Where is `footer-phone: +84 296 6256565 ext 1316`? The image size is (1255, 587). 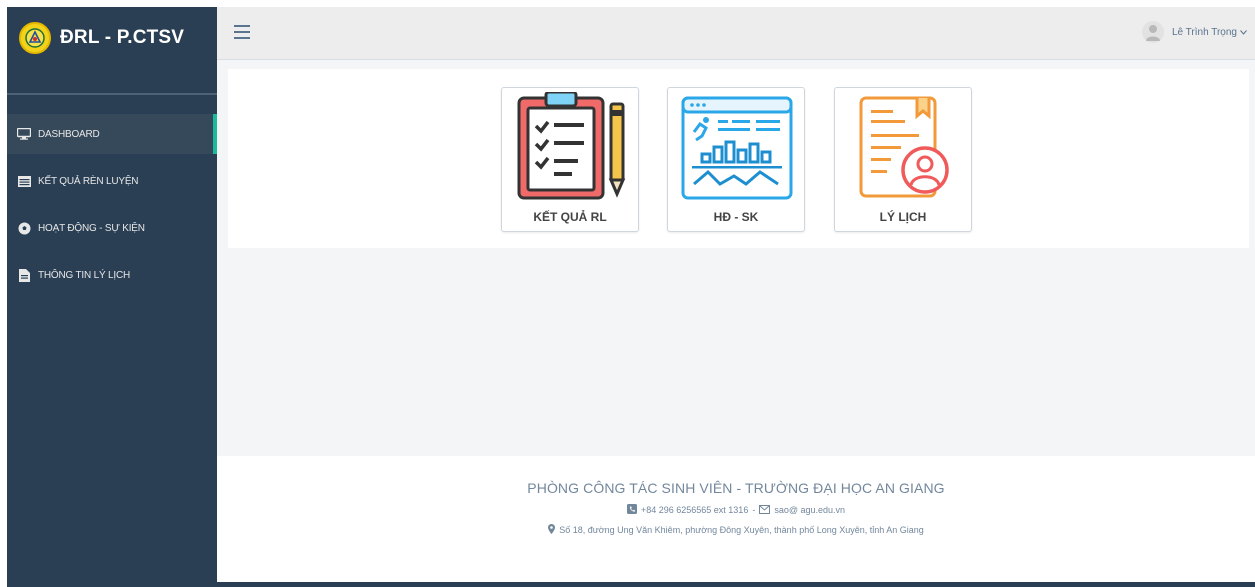
footer-phone: +84 296 6256565 ext 1316 is located at coordinates (694, 510).